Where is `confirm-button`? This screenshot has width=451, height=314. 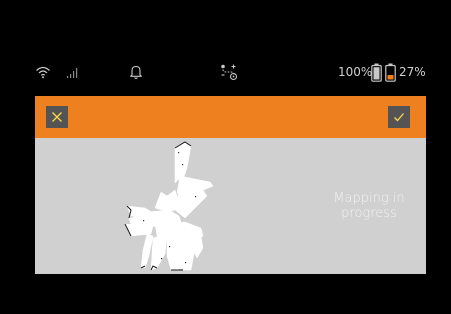 confirm-button is located at coordinates (399, 117).